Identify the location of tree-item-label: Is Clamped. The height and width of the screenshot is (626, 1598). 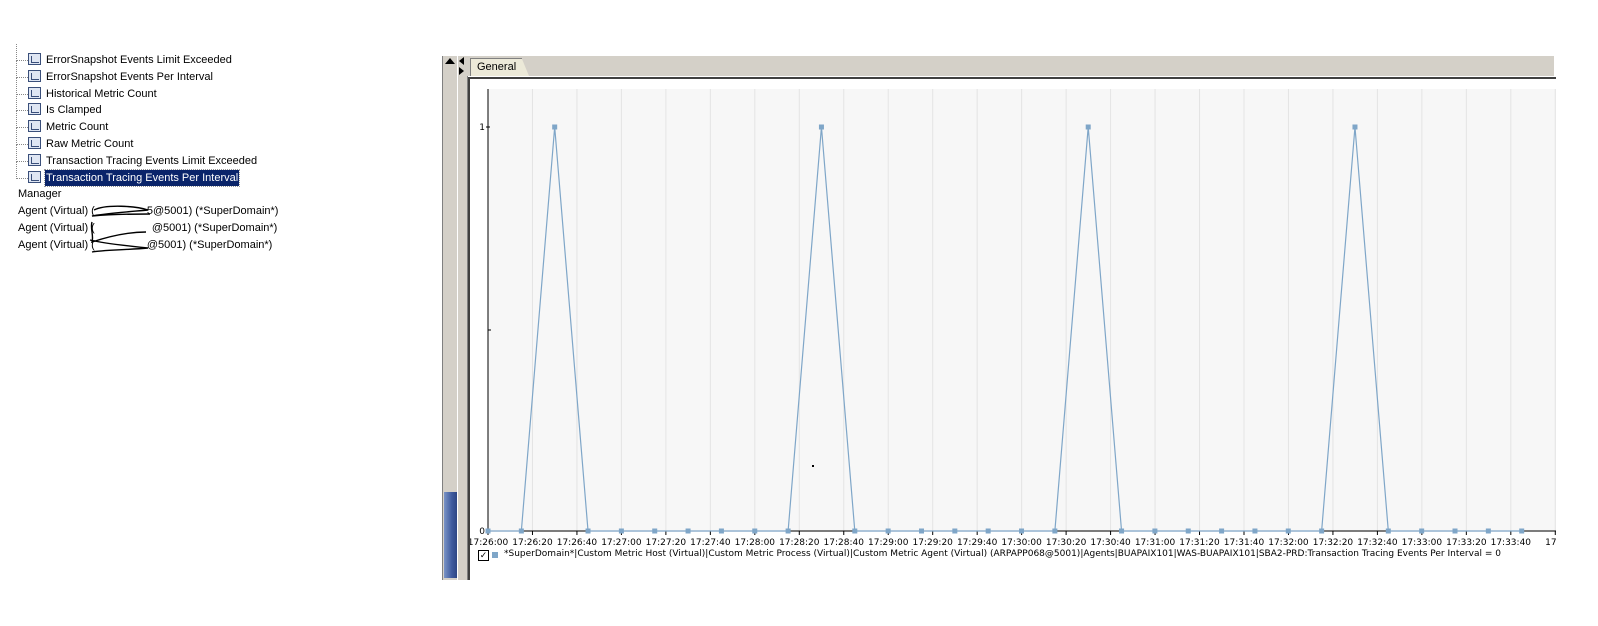
(74, 110).